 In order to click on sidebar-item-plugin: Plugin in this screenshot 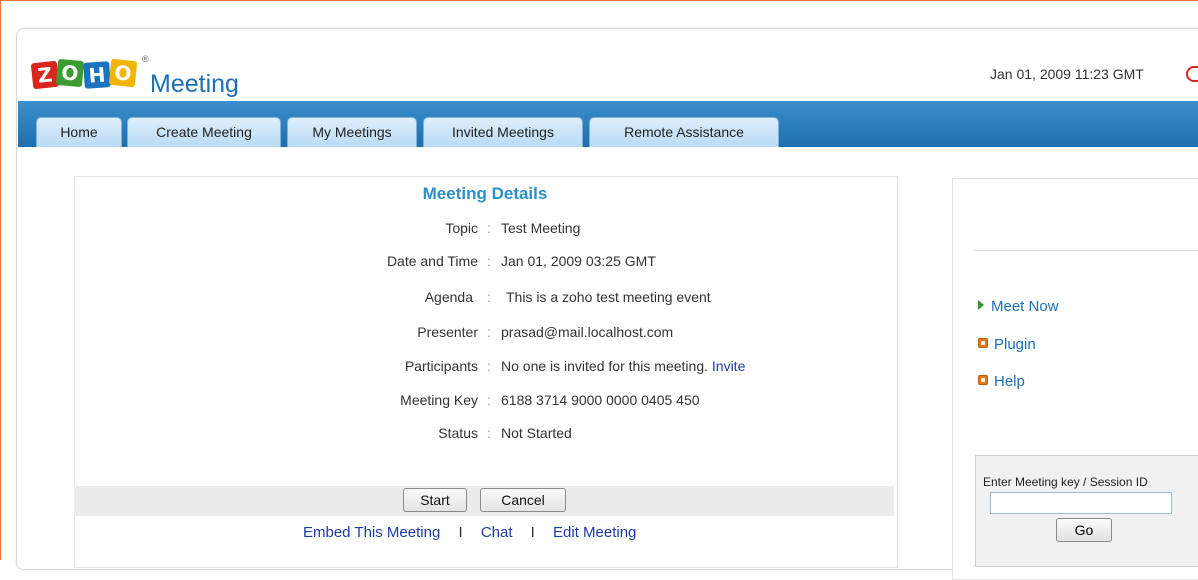, I will do `click(1007, 344)`.